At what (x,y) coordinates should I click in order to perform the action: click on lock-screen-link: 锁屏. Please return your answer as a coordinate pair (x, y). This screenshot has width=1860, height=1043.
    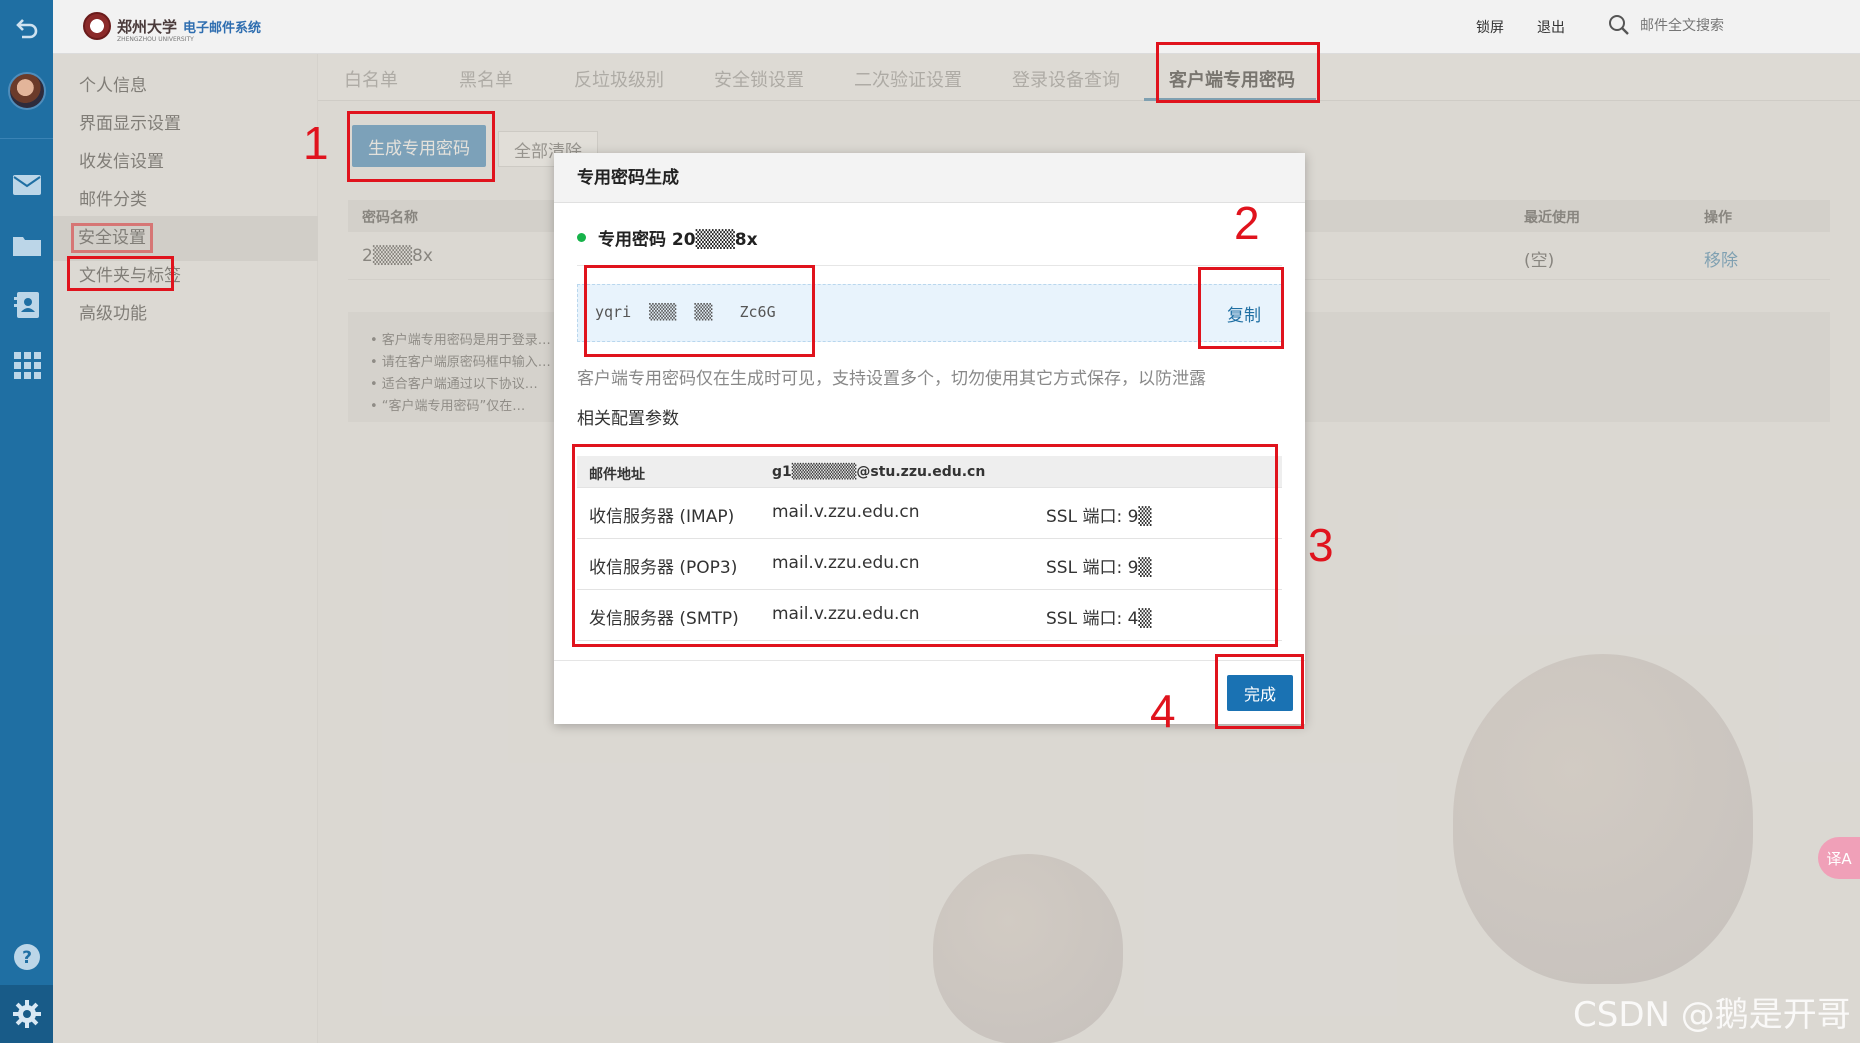
    Looking at the image, I should click on (1490, 27).